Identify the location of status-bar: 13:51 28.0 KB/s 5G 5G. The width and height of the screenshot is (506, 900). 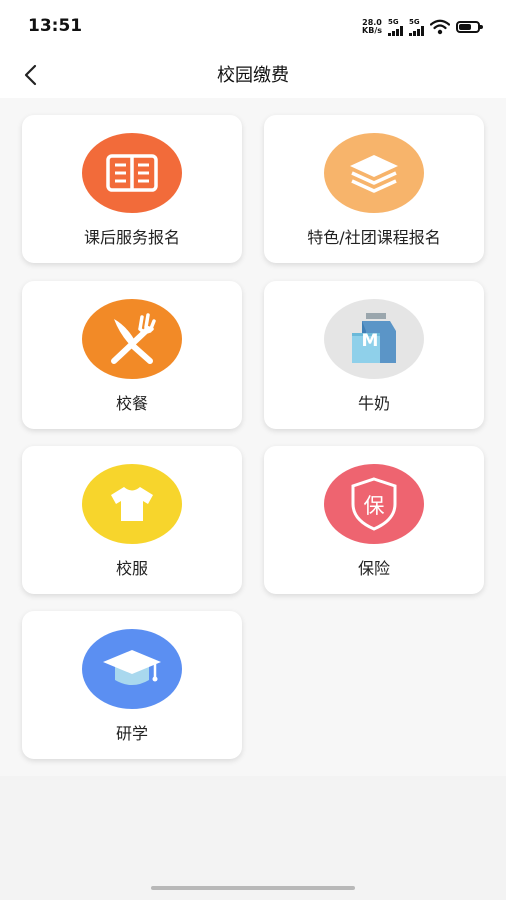
(253, 26).